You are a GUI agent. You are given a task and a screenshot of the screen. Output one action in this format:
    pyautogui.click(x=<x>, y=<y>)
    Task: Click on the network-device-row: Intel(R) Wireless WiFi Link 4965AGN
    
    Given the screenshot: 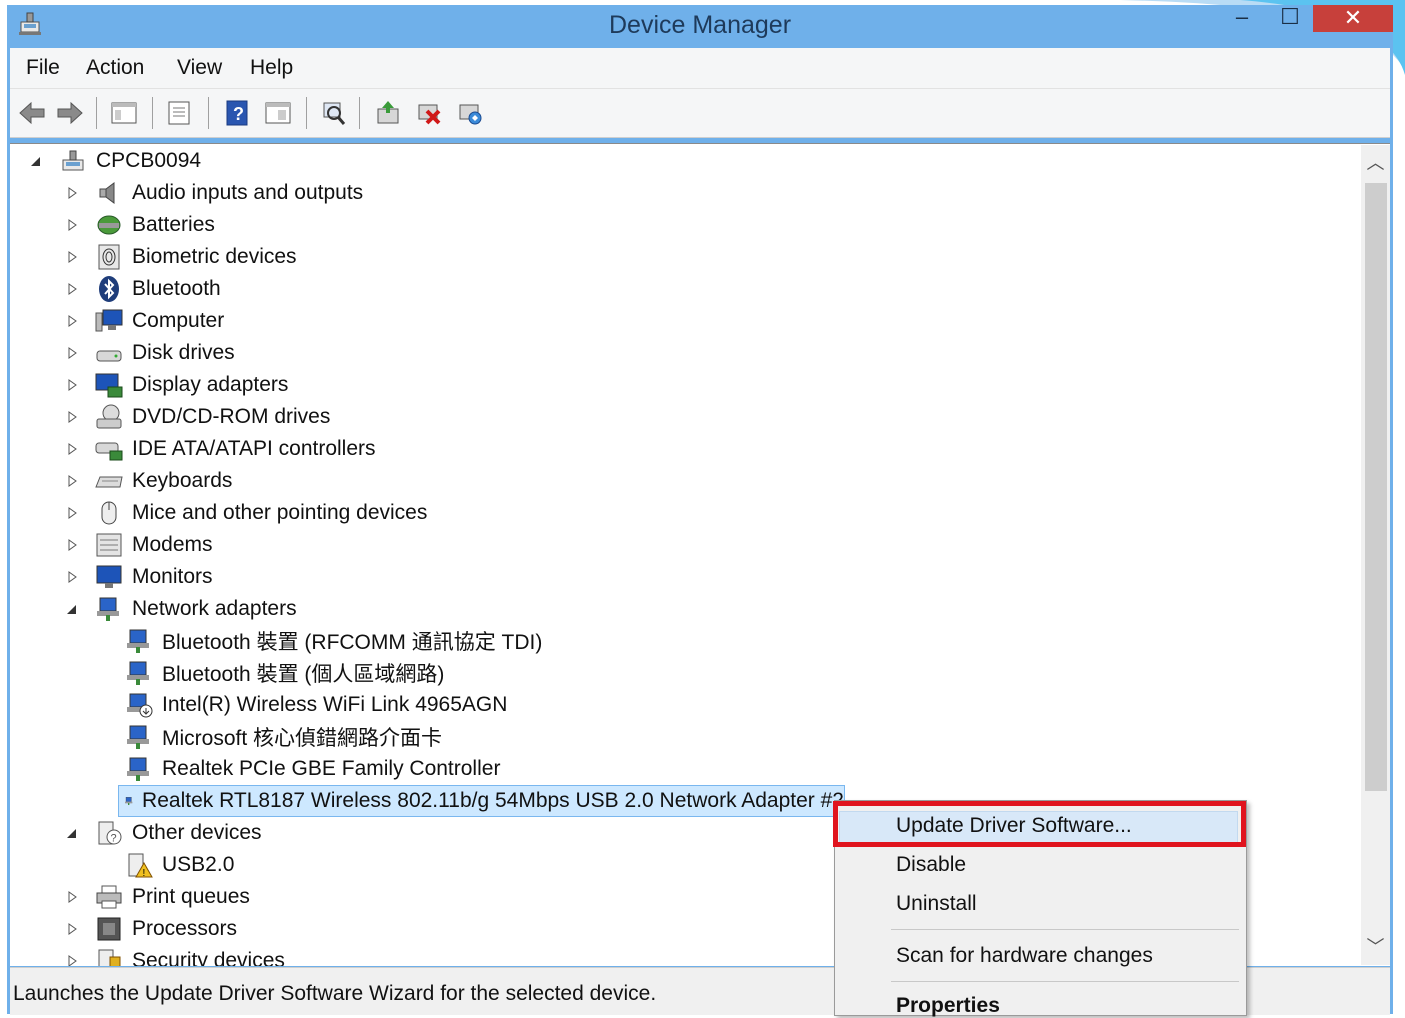 What is the action you would take?
    pyautogui.click(x=315, y=705)
    